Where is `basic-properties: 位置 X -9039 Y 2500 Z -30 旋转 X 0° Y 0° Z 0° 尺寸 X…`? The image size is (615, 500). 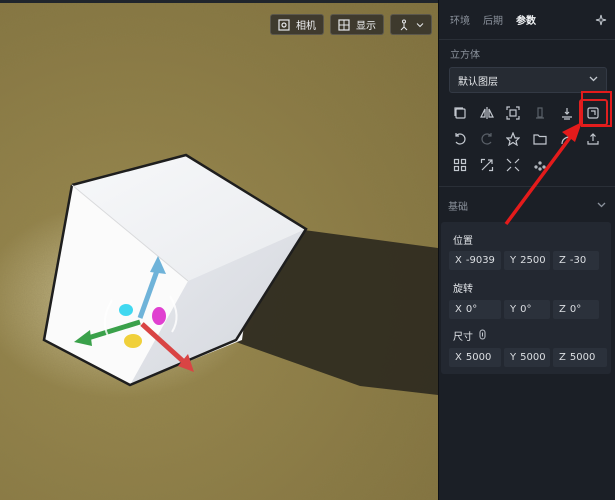 basic-properties: 位置 X -9039 Y 2500 Z -30 旋转 X 0° Y 0° Z 0° 尺寸 X… is located at coordinates (526, 298).